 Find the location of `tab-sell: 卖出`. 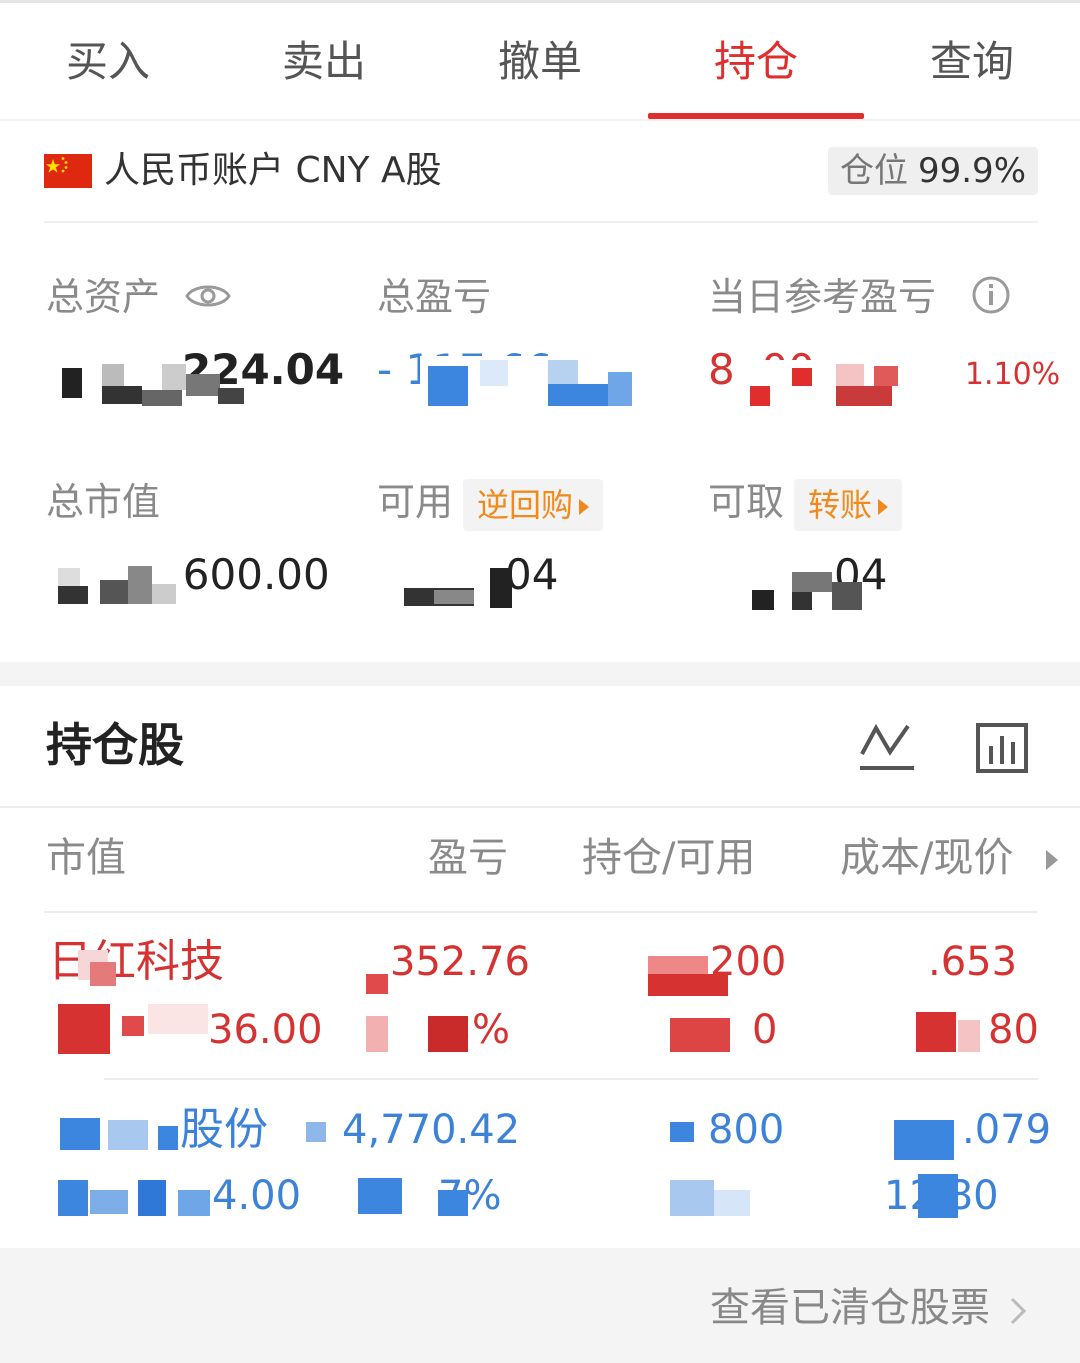

tab-sell: 卖出 is located at coordinates (324, 61).